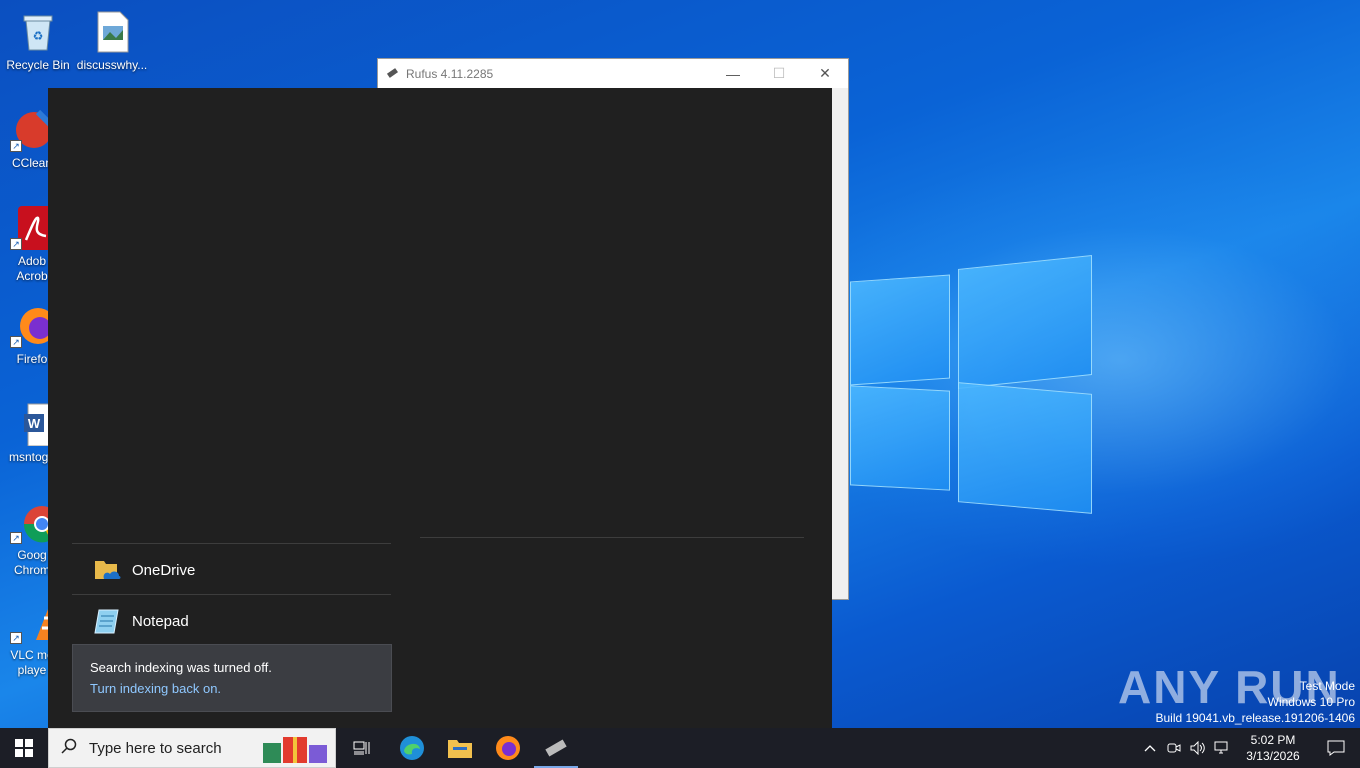 The height and width of the screenshot is (768, 1360). Describe the element at coordinates (1174, 748) in the screenshot. I see `meet-now-icon` at that location.